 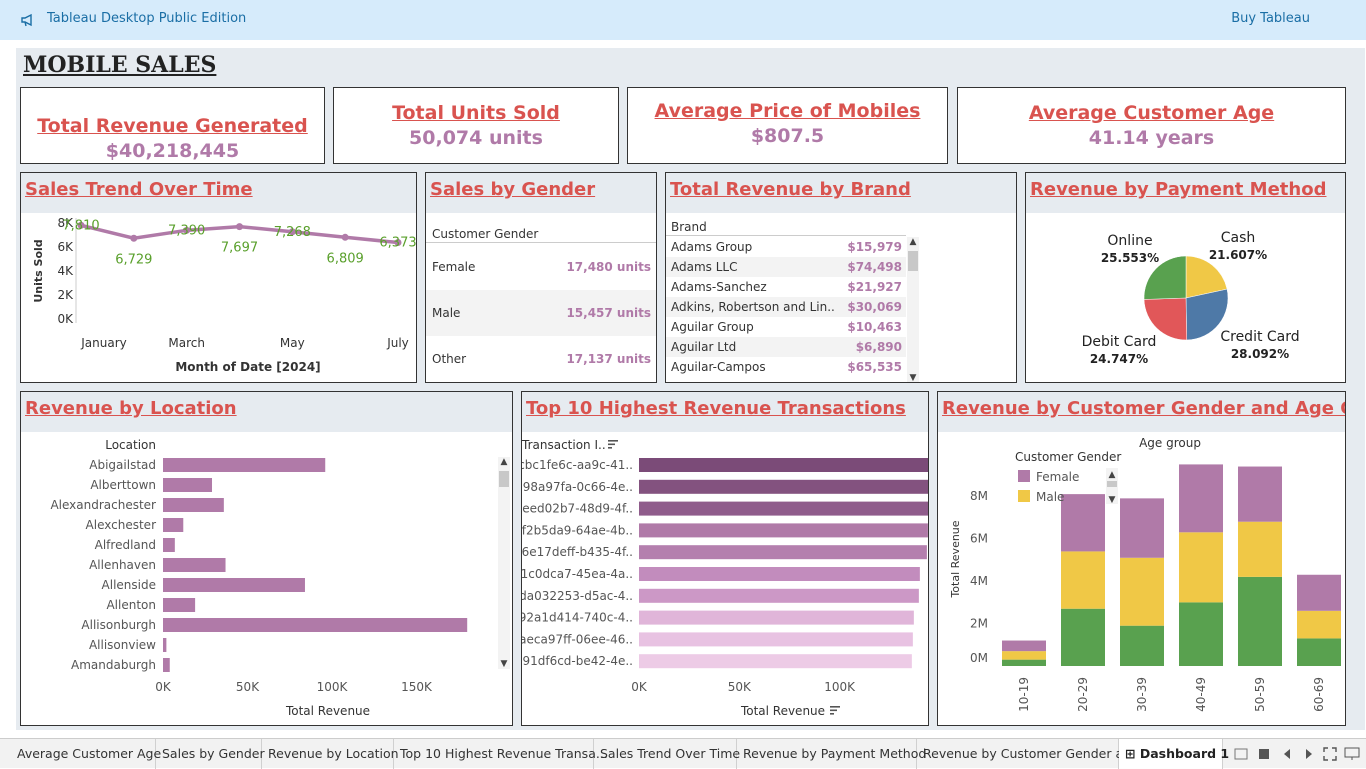 What do you see at coordinates (740, 687) in the screenshot?
I see `x-tick-label: 50K` at bounding box center [740, 687].